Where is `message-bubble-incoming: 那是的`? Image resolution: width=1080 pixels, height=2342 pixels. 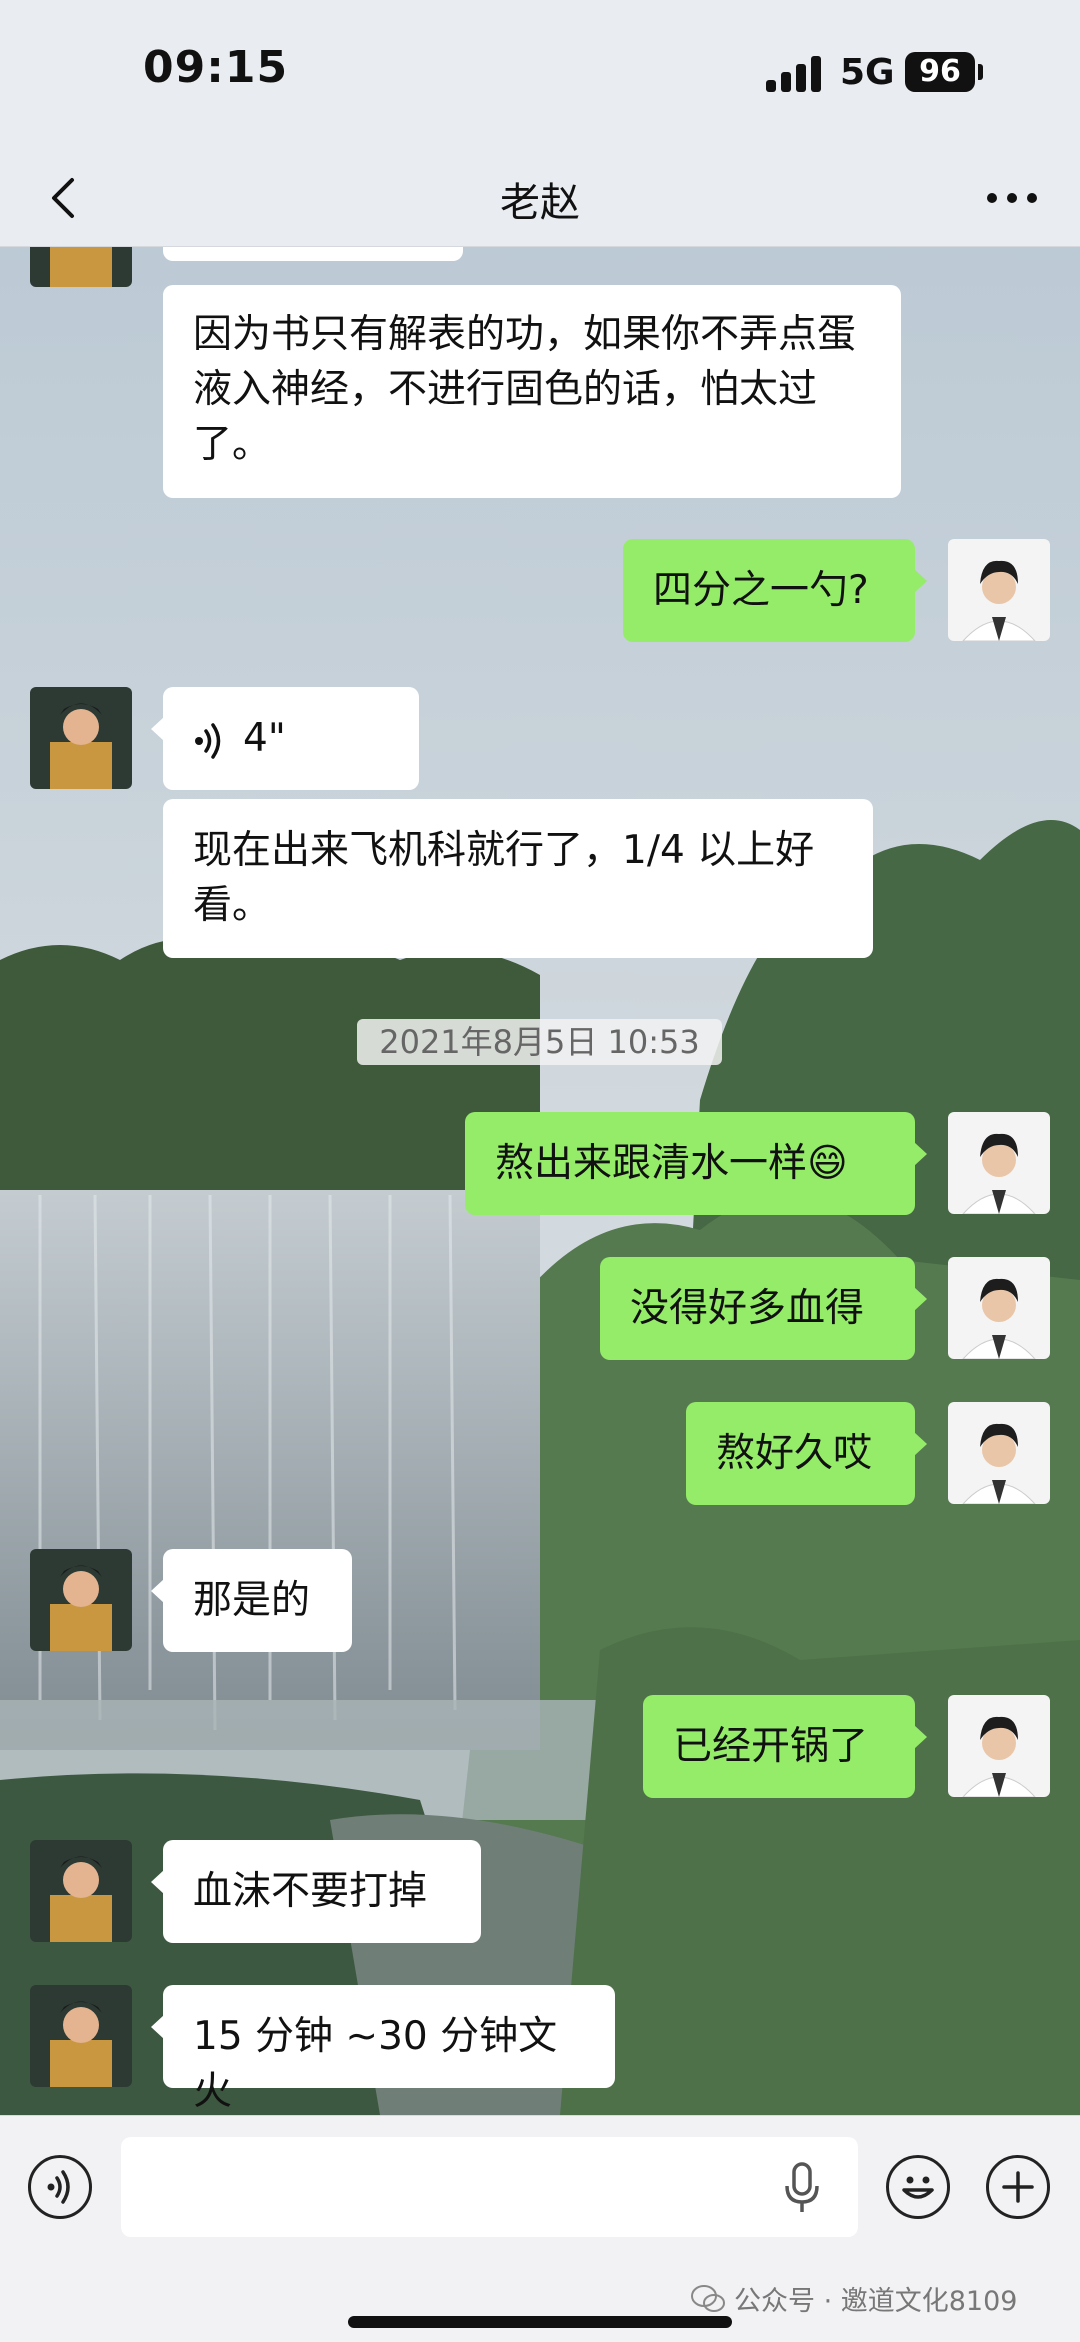
message-bubble-incoming: 那是的 is located at coordinates (251, 1600).